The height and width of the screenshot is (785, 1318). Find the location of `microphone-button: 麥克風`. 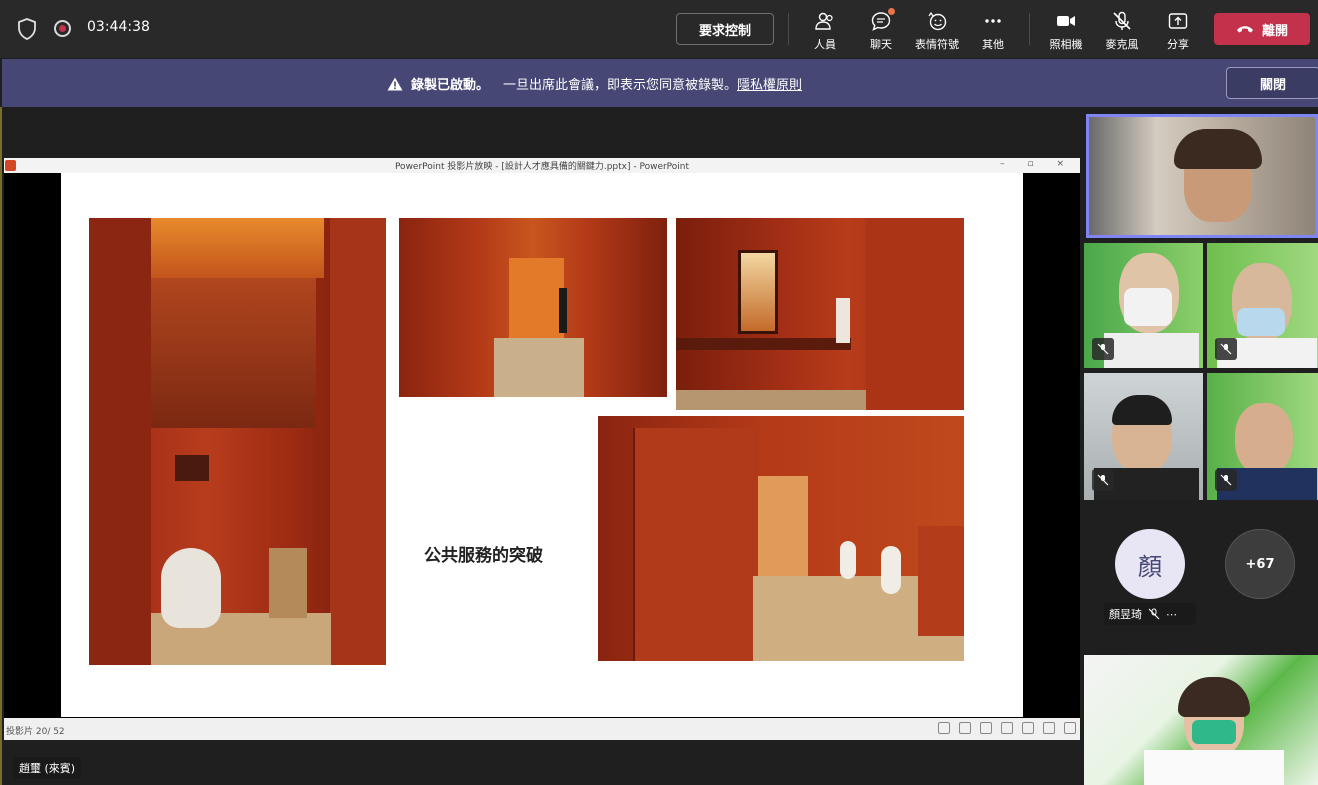

microphone-button: 麥克風 is located at coordinates (1122, 30).